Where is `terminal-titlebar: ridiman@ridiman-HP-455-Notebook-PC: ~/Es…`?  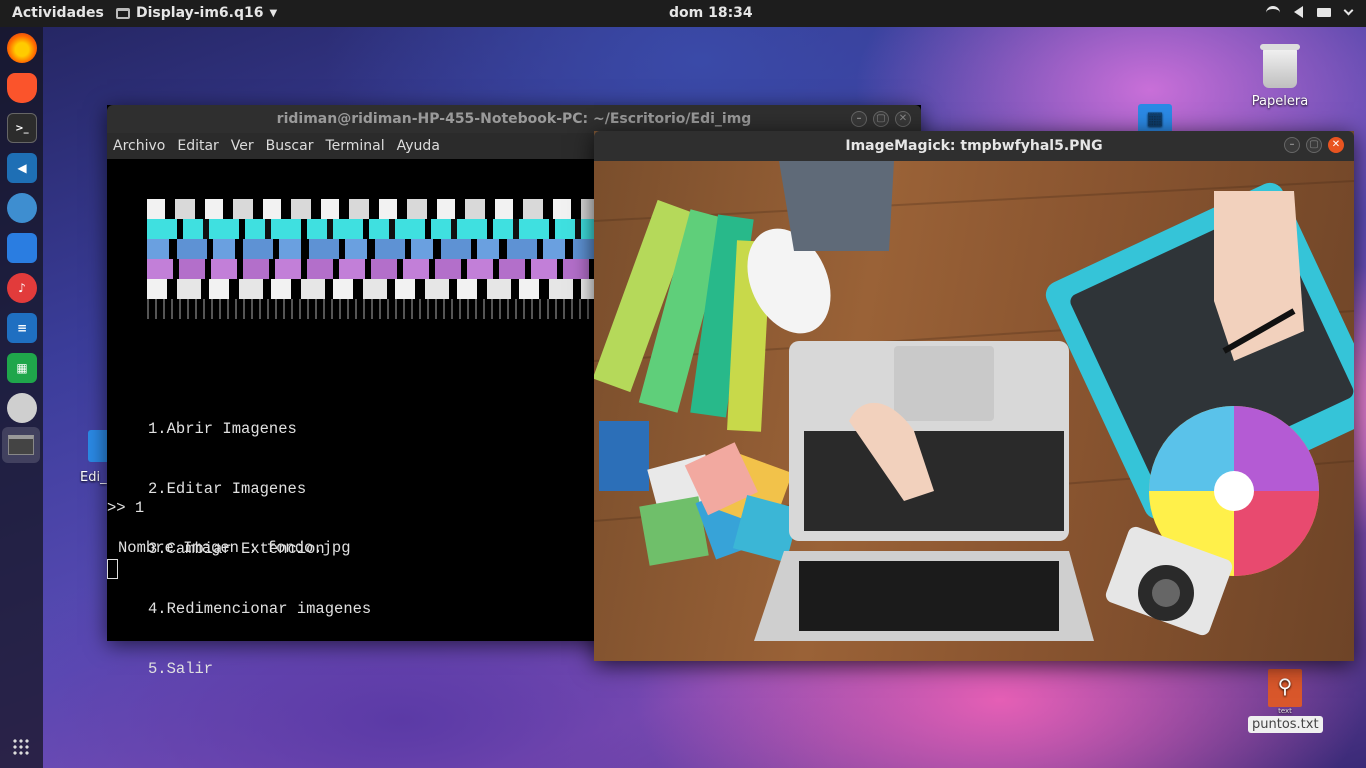 terminal-titlebar: ridiman@ridiman-HP-455-Notebook-PC: ~/Es… is located at coordinates (514, 119).